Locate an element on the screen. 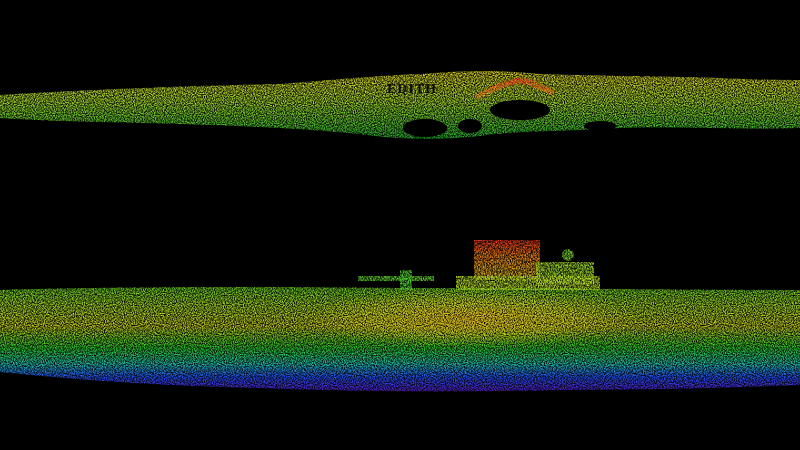 This screenshot has height=450, width=800. upper-band-label: EDITH is located at coordinates (412, 89).